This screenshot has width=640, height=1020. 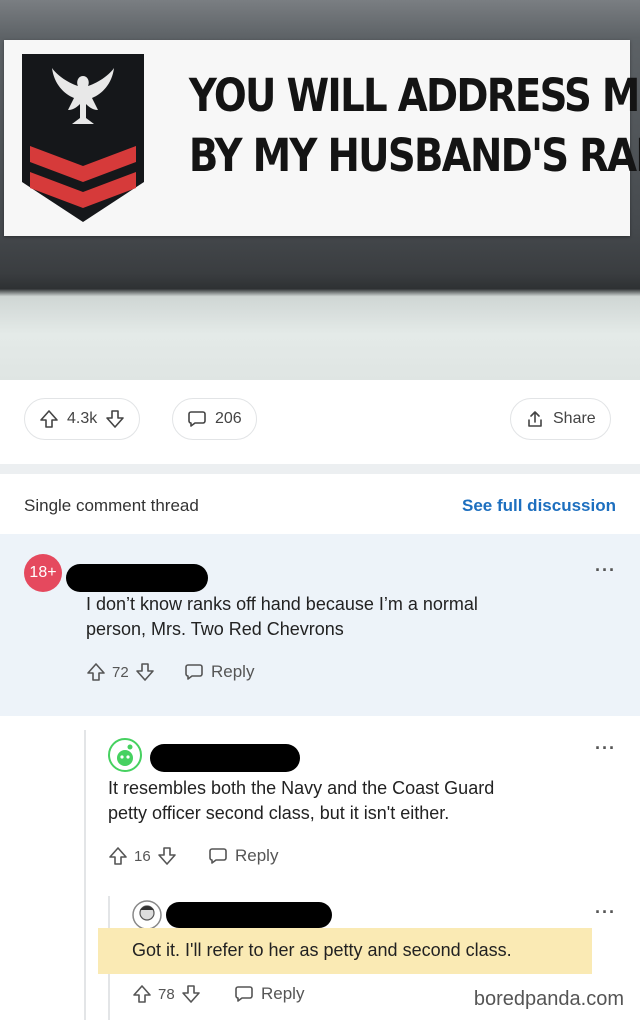 I want to click on vote-count: 78, so click(x=166, y=994).